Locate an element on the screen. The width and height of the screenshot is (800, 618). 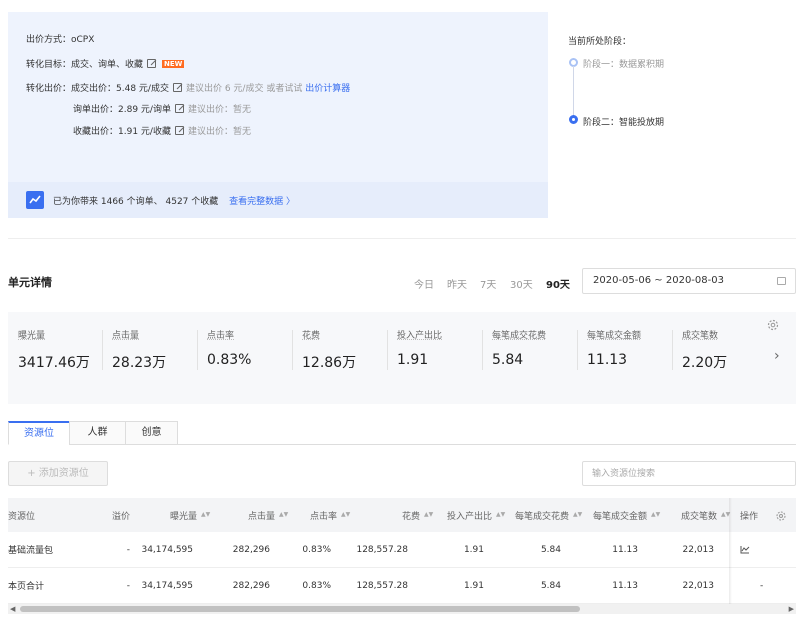
bid-method-line: 出价方式：oCPX is located at coordinates (60, 38).